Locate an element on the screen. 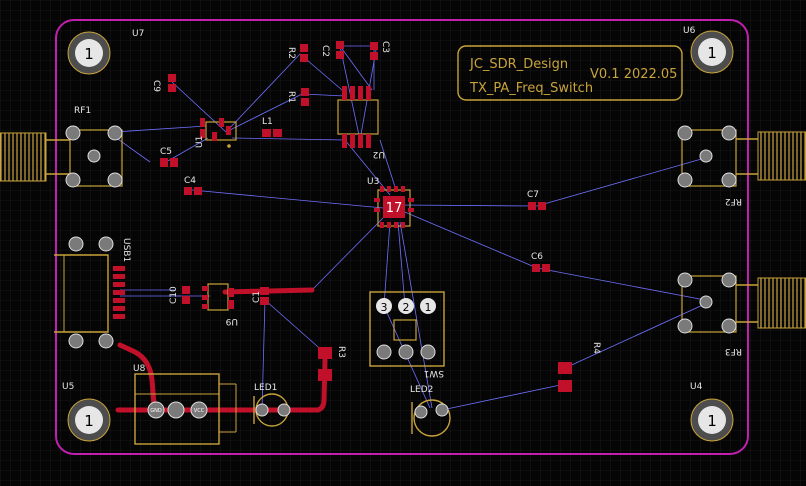 This screenshot has width=806, height=486. ref-u2: U2 is located at coordinates (379, 154).